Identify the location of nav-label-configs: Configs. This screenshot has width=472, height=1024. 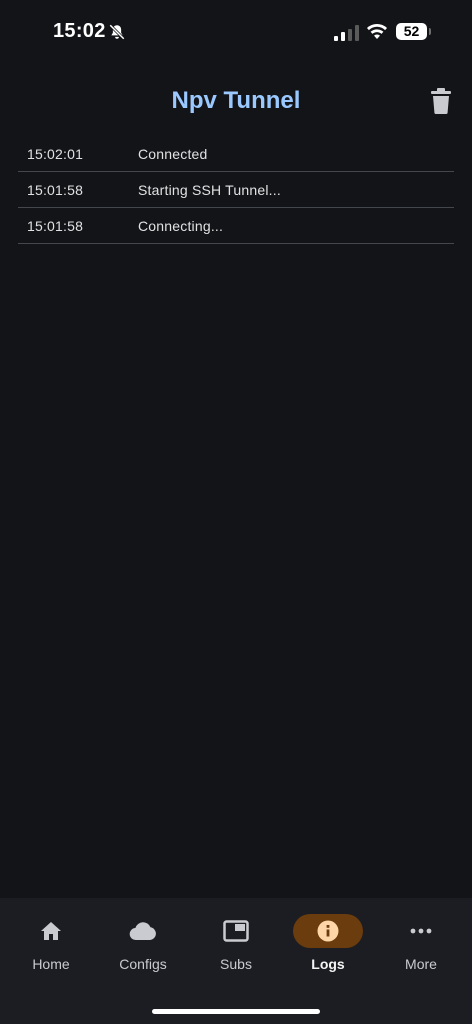
(143, 964).